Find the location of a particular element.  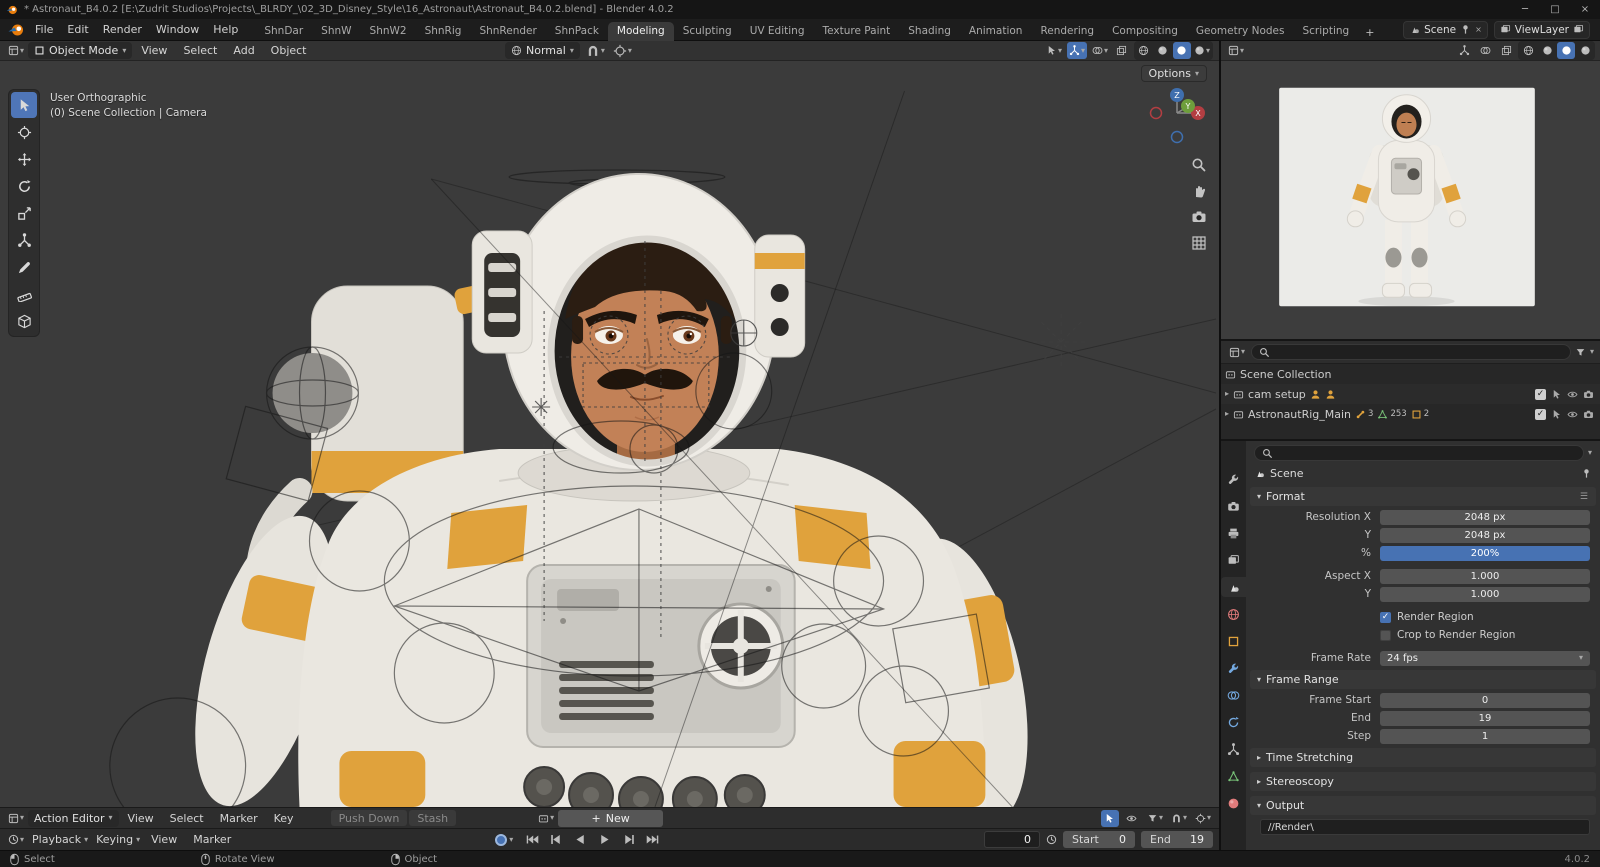

outliner-display-mode-dropdown: ▾ is located at coordinates (1237, 352).